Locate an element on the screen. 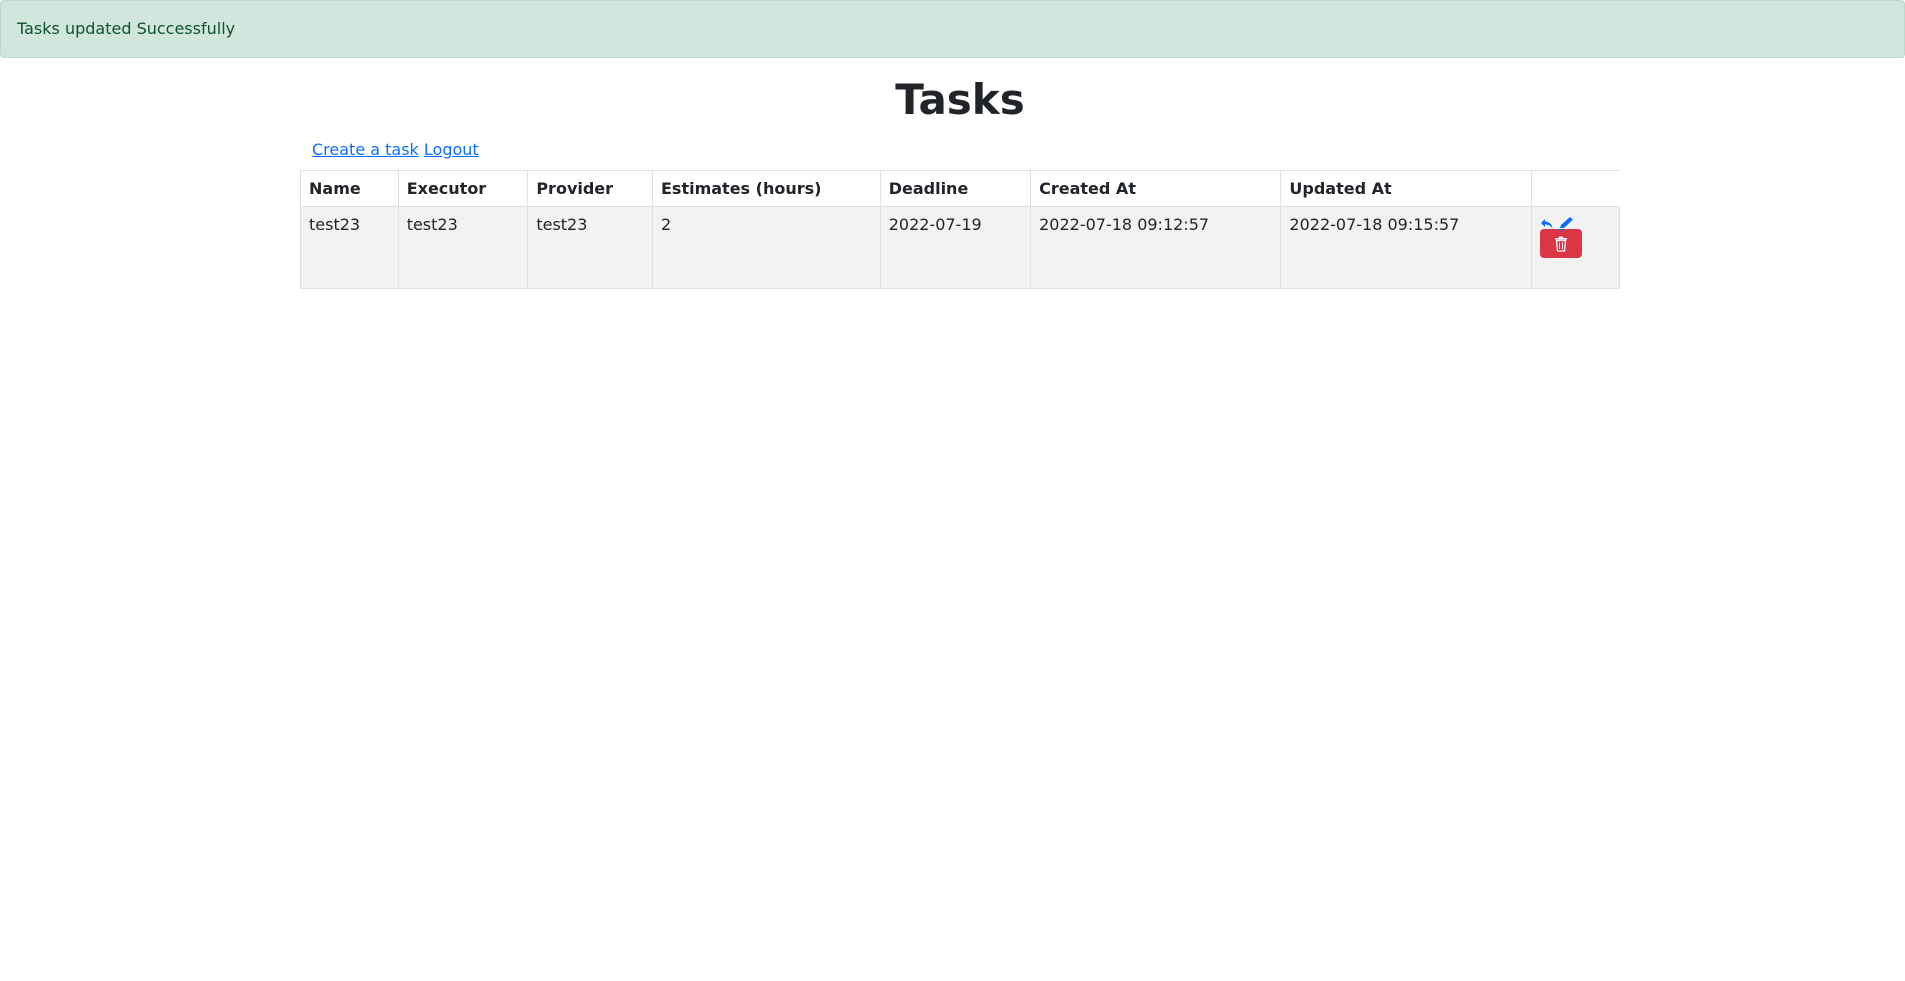 The image size is (1905, 981). undo-icon is located at coordinates (1549, 222).